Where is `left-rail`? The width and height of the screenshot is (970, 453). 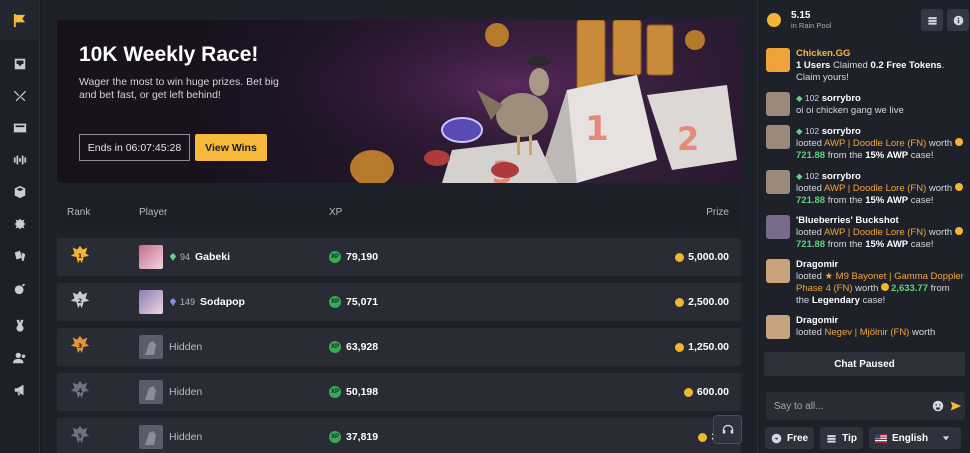 left-rail is located at coordinates (20, 226).